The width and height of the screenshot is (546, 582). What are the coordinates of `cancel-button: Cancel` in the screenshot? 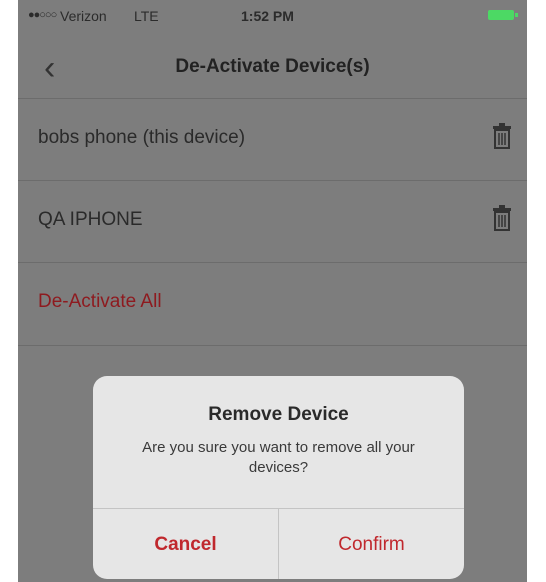 It's located at (186, 544).